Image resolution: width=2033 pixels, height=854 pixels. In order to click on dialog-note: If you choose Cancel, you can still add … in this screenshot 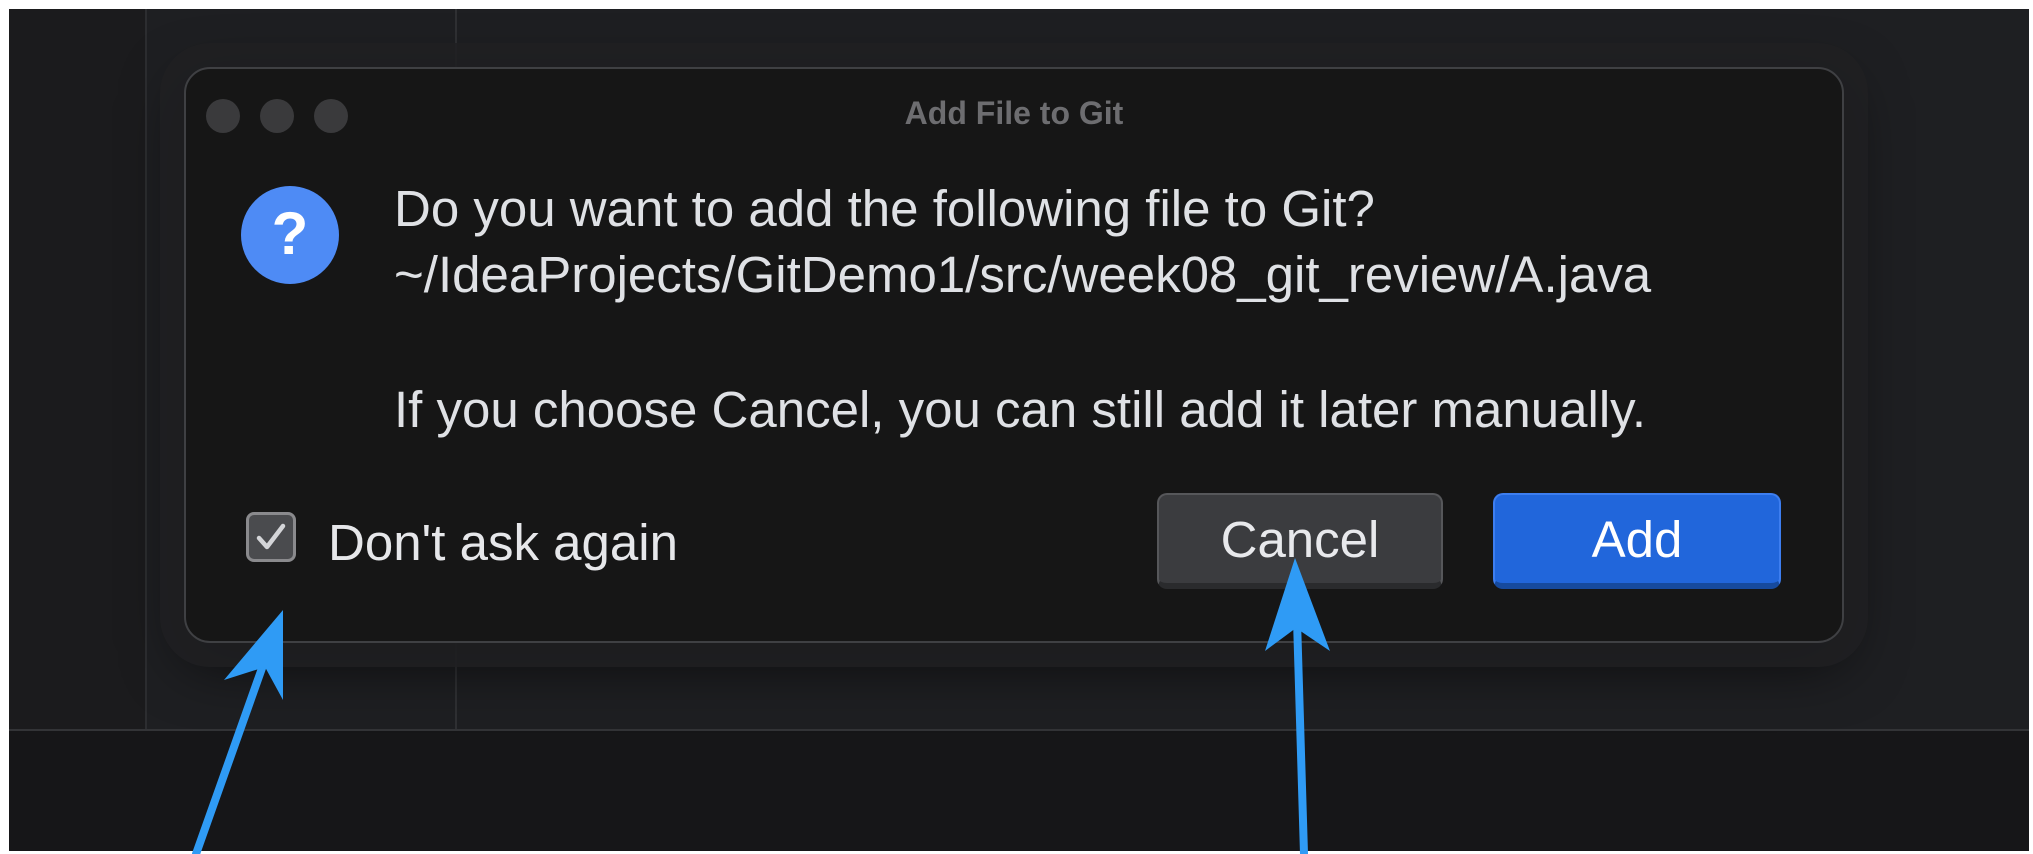, I will do `click(1020, 409)`.